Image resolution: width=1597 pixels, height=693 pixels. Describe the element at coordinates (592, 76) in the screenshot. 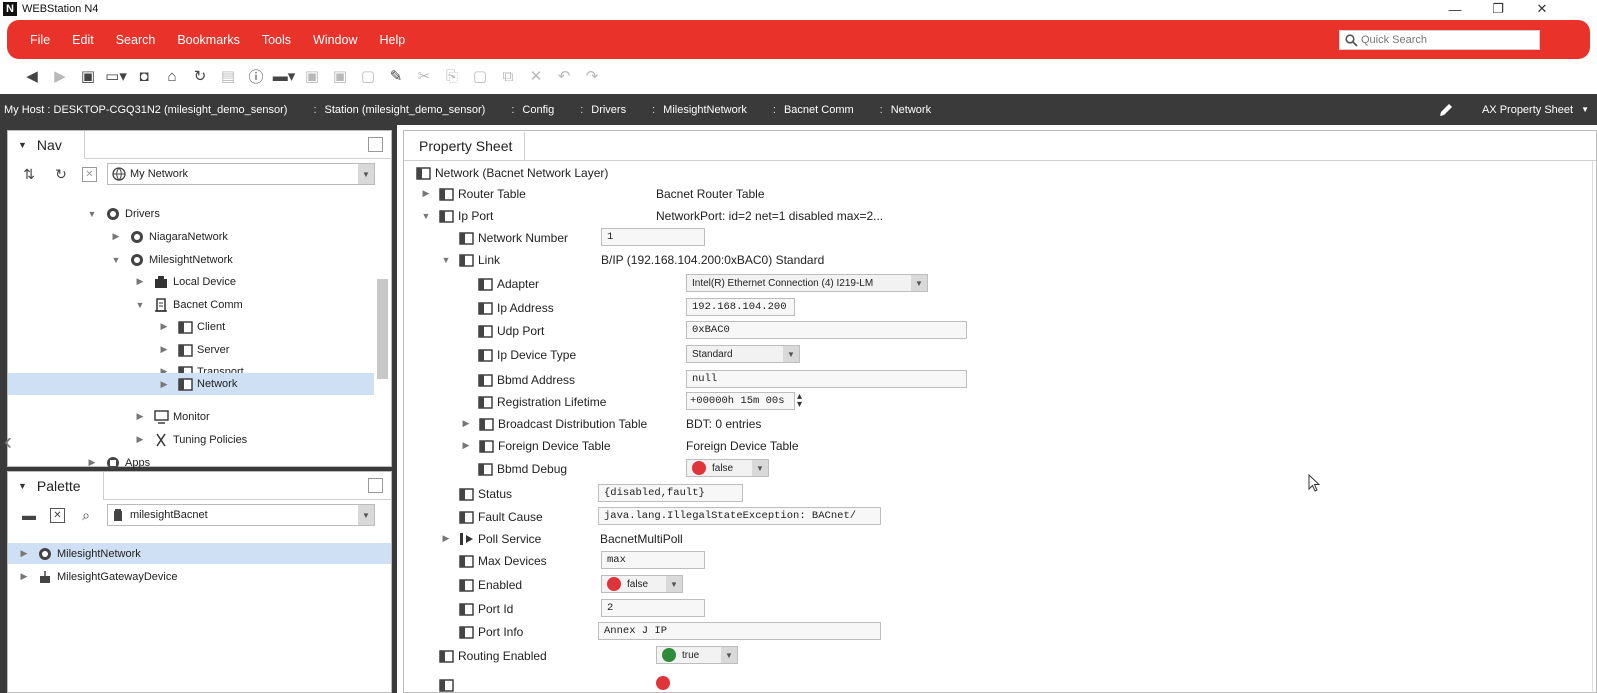

I see `redo-icon: ↷` at that location.